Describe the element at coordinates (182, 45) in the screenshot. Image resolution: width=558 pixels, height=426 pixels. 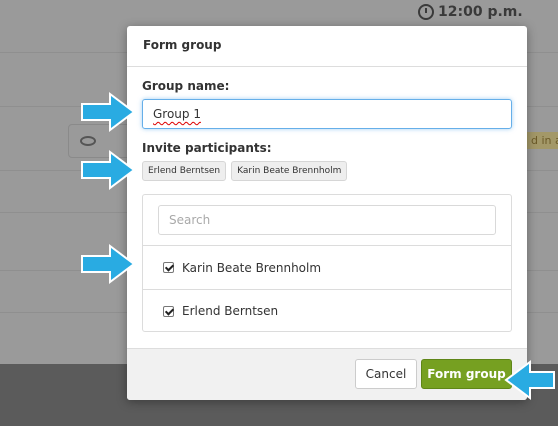
I see `dialog-title: Form group` at that location.